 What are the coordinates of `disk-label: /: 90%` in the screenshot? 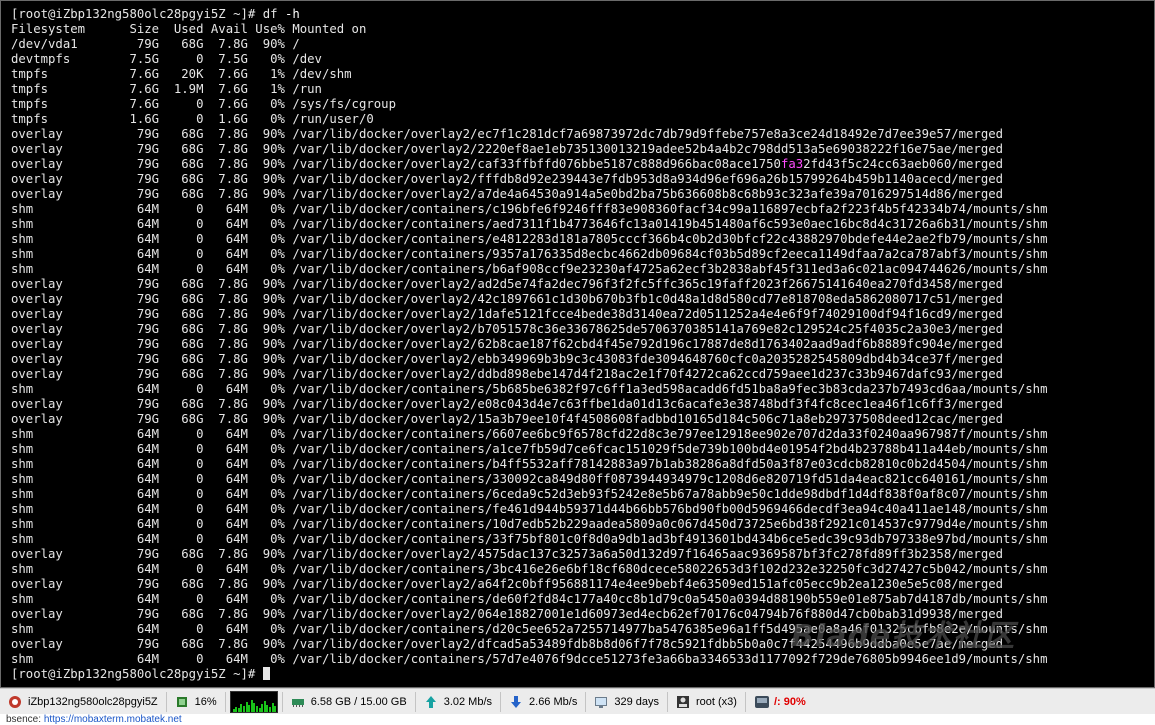 It's located at (789, 702).